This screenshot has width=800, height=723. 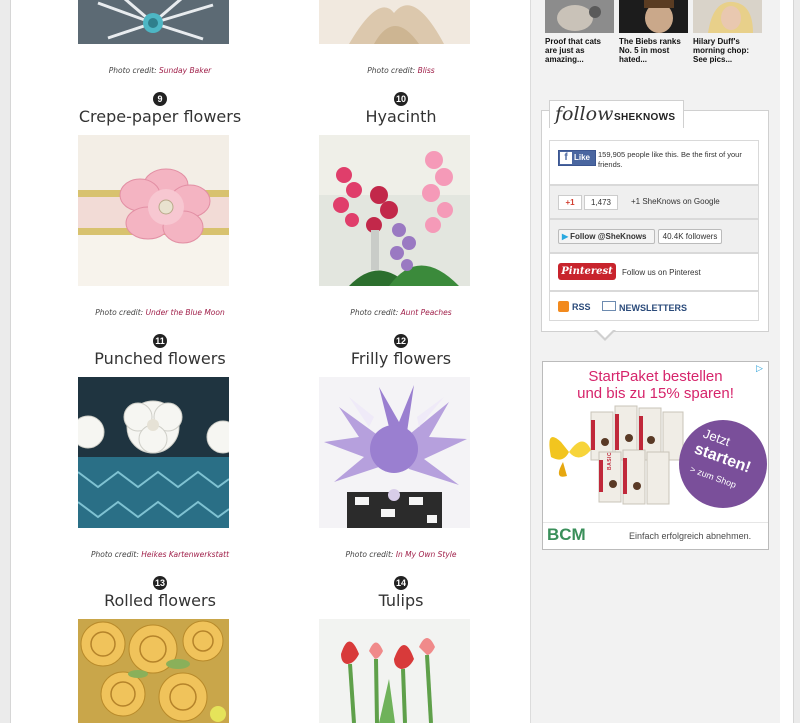 I want to click on facebook-like-button: f Like, so click(x=577, y=158).